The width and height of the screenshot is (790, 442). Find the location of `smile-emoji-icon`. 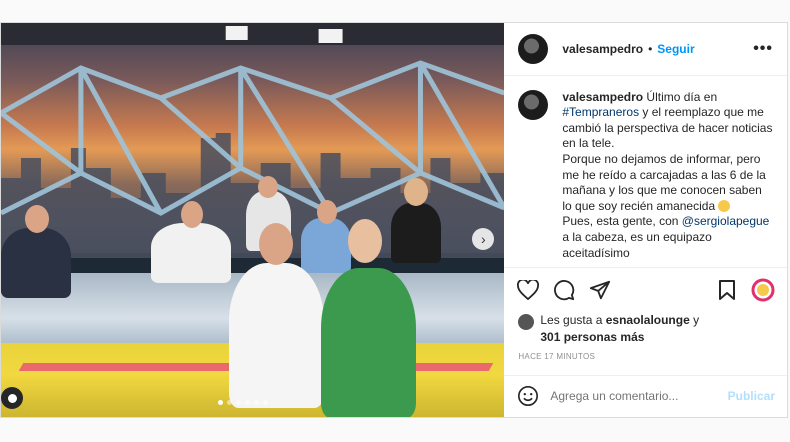

smile-emoji-icon is located at coordinates (724, 205).